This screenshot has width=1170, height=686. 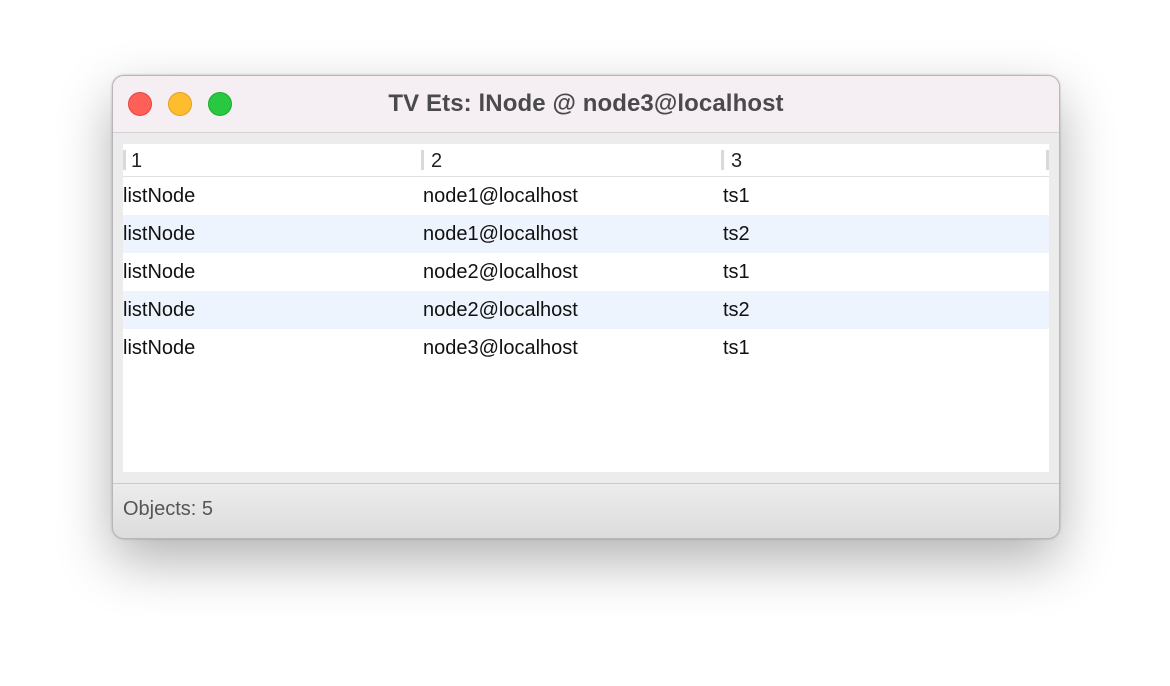 What do you see at coordinates (573, 160) in the screenshot?
I see `column-header-2: 2` at bounding box center [573, 160].